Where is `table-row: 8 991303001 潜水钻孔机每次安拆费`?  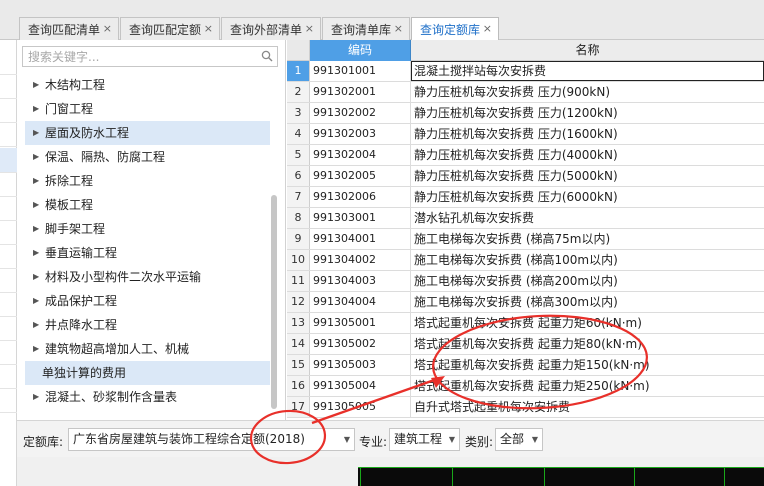 table-row: 8 991303001 潜水钻孔机每次安拆费 is located at coordinates (525, 218).